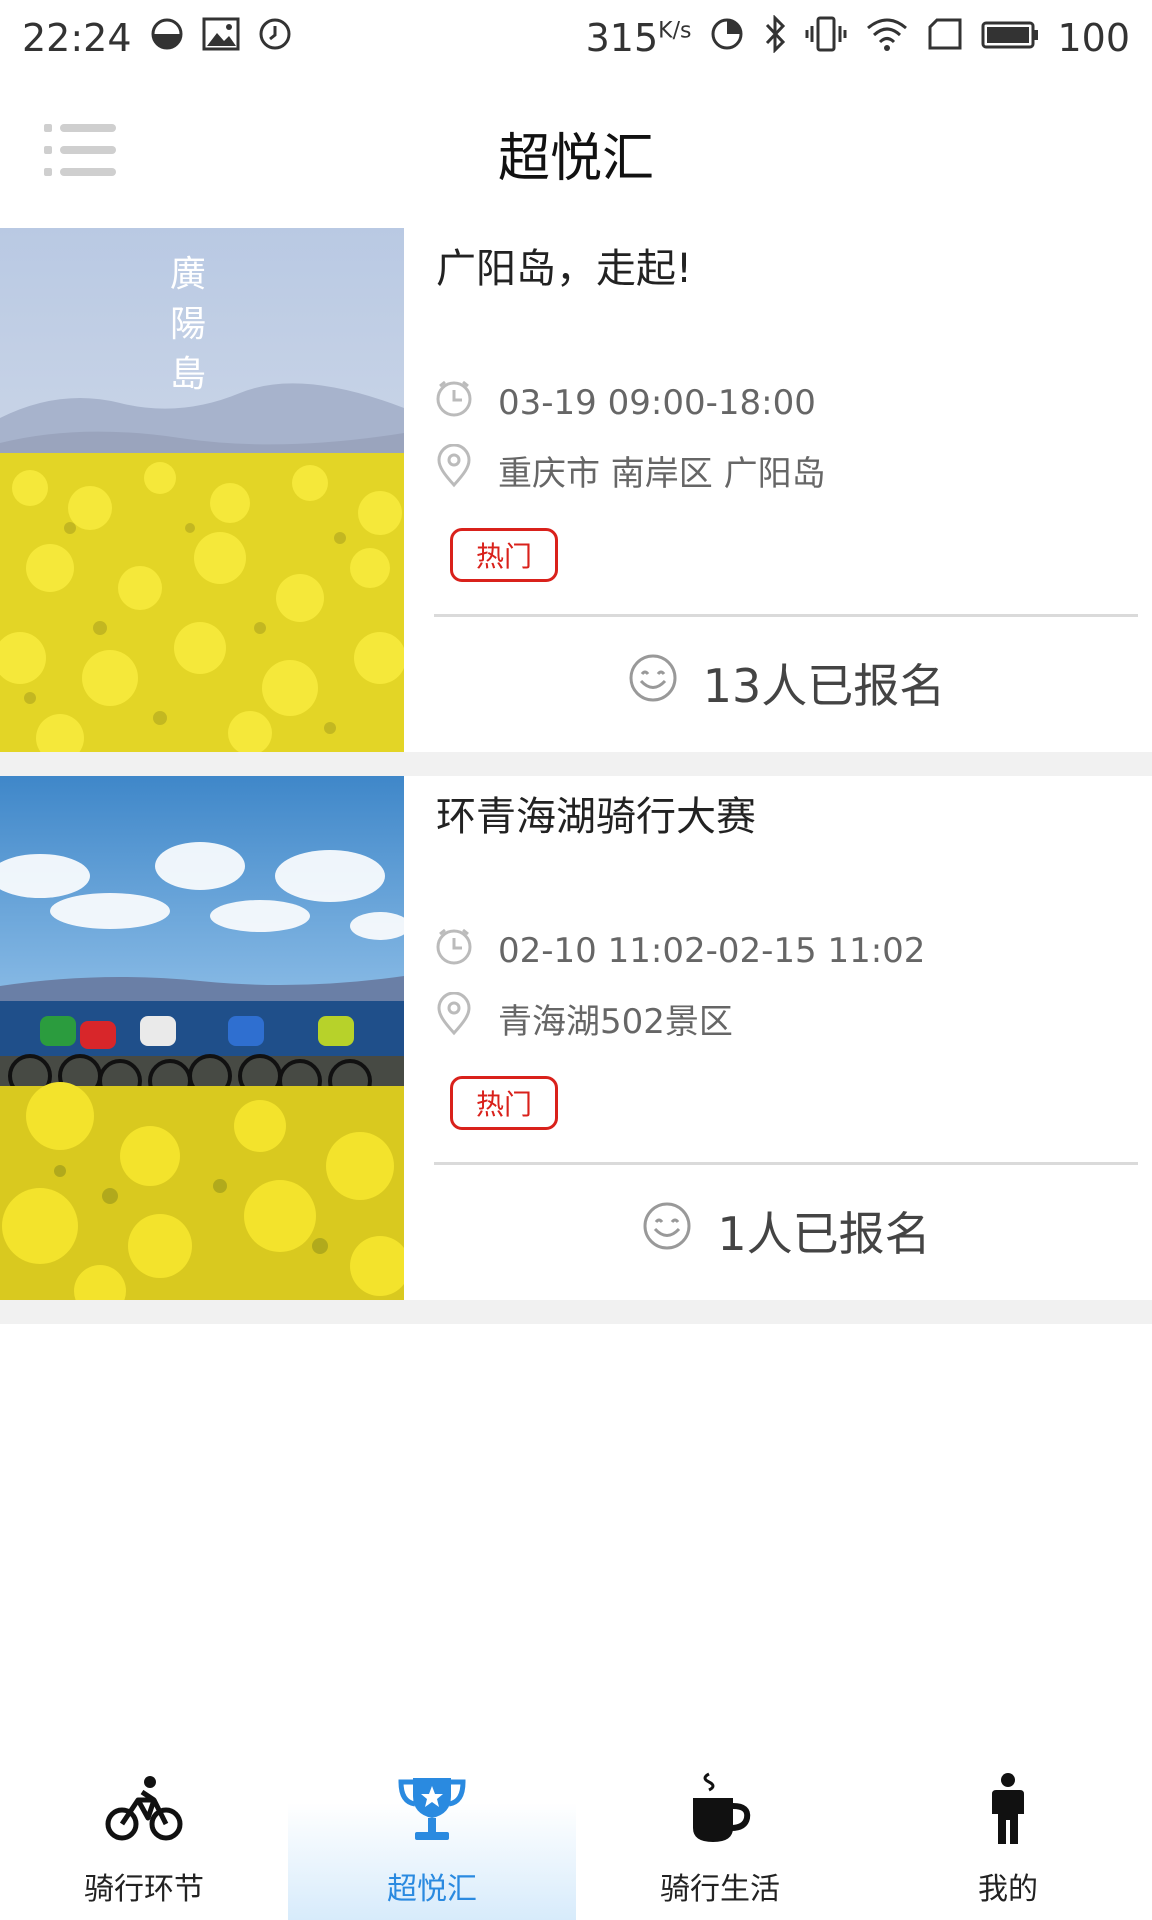 The width and height of the screenshot is (1152, 1920). Describe the element at coordinates (826, 38) in the screenshot. I see `vibrate-icon` at that location.